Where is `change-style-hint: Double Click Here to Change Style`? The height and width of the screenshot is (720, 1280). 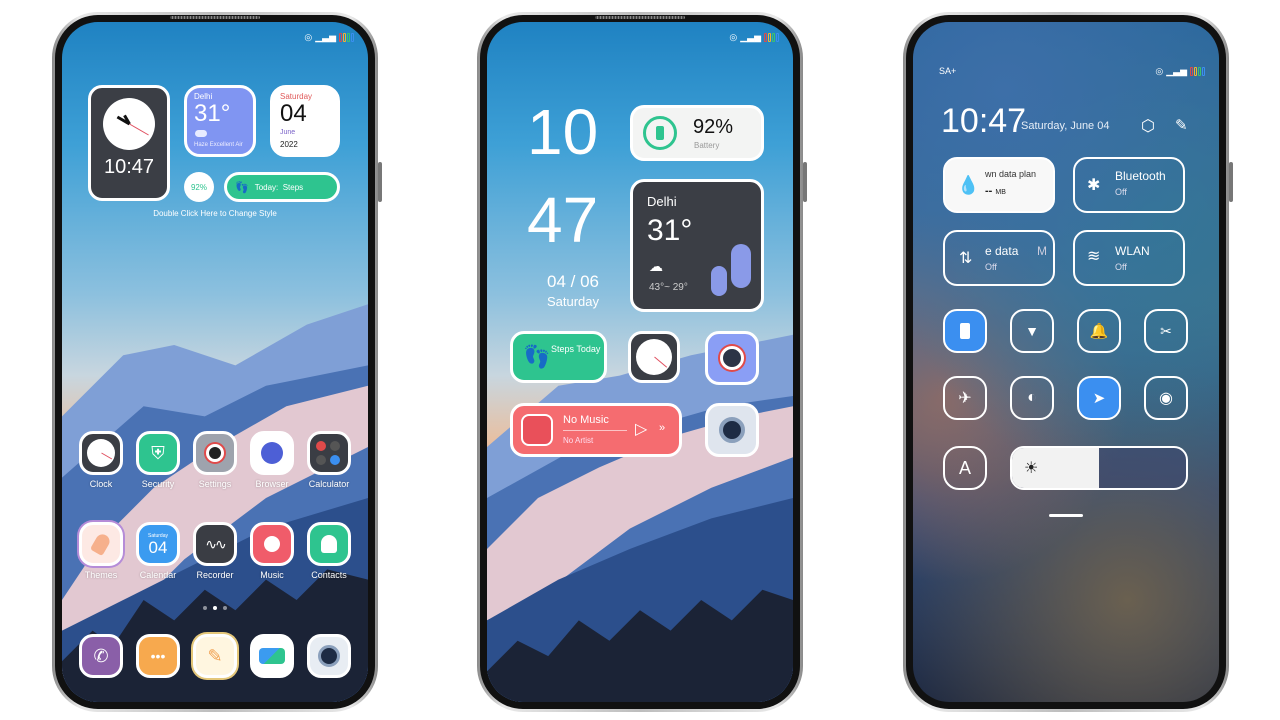
change-style-hint: Double Click Here to Change Style is located at coordinates (215, 213).